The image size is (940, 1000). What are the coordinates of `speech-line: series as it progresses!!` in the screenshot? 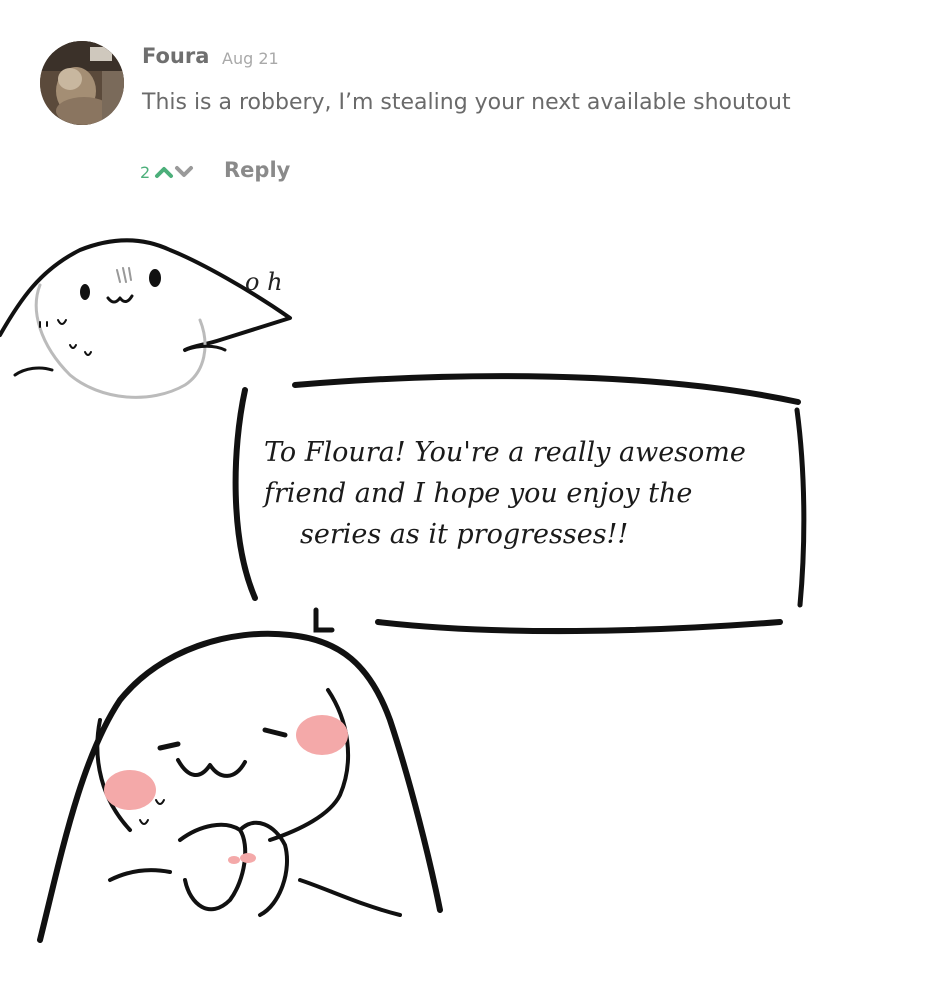 It's located at (464, 534).